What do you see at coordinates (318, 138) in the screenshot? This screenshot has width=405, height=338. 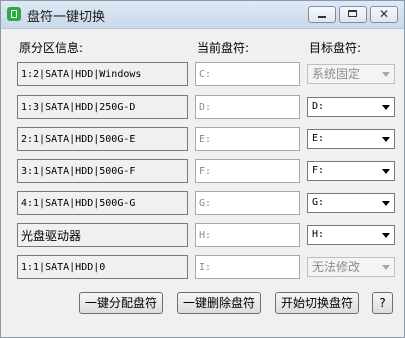 I see `target-letter-value: E:` at bounding box center [318, 138].